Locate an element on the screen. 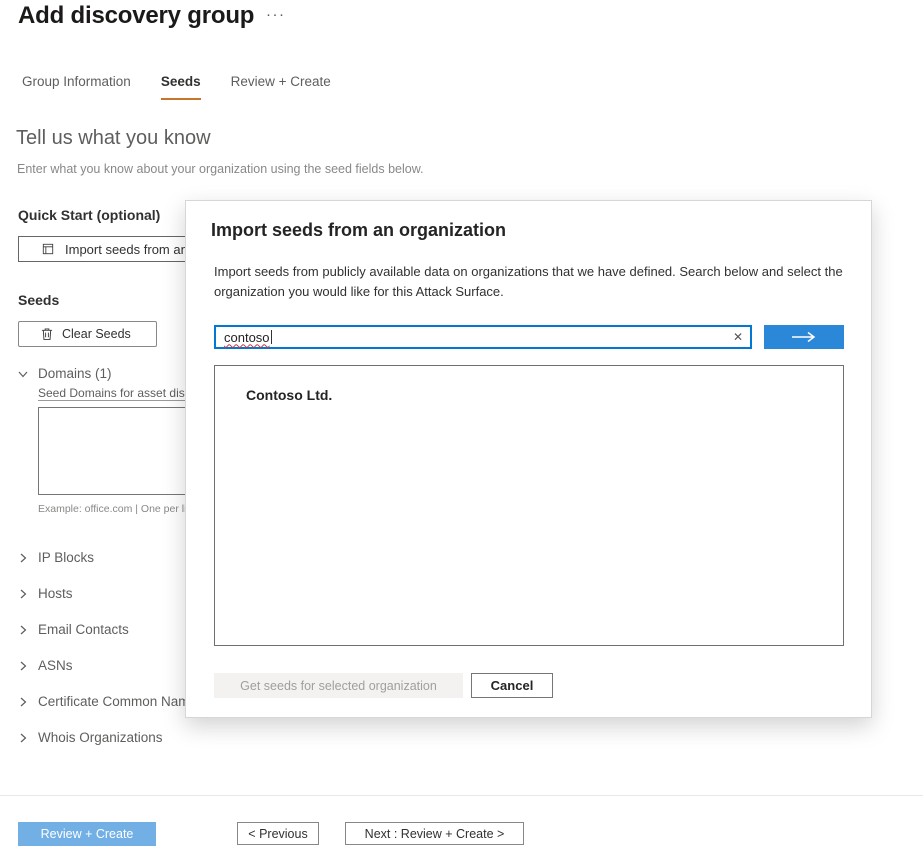 The height and width of the screenshot is (862, 923). cancel-button: Cancel is located at coordinates (512, 685).